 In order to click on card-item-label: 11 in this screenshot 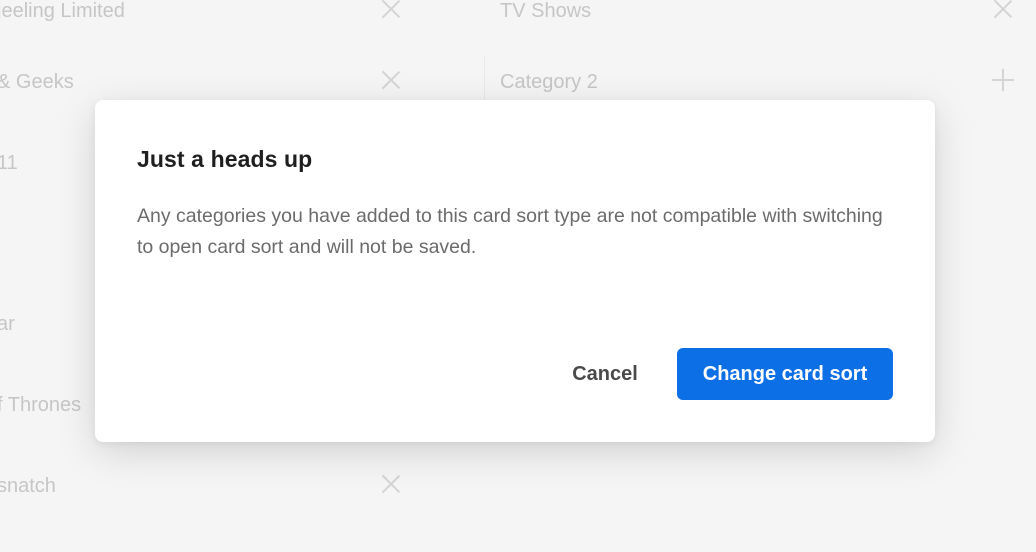, I will do `click(9, 163)`.